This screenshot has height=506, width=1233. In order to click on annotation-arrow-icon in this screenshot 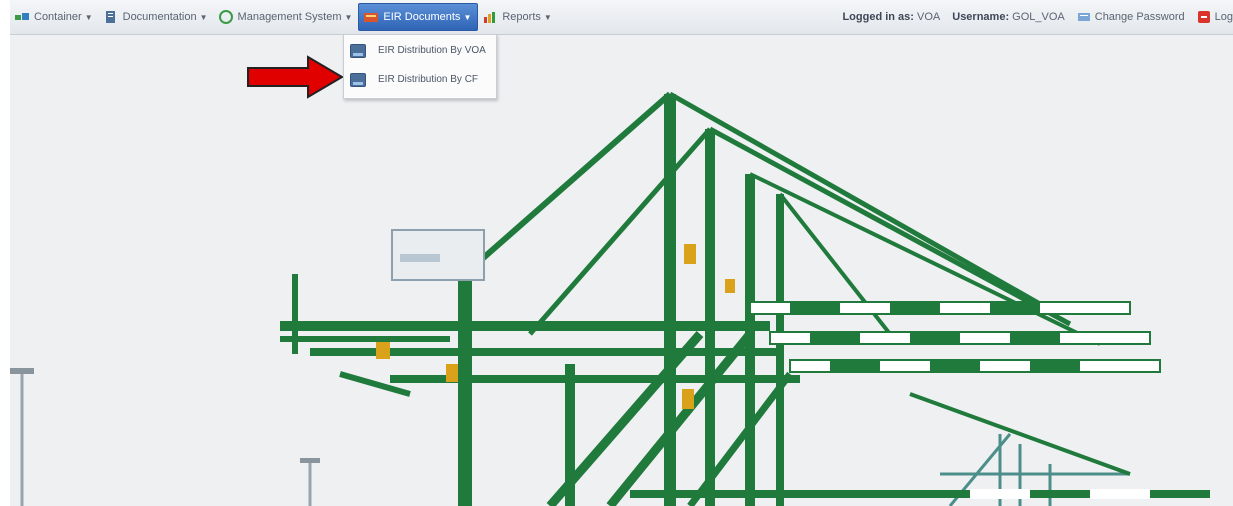, I will do `click(295, 77)`.